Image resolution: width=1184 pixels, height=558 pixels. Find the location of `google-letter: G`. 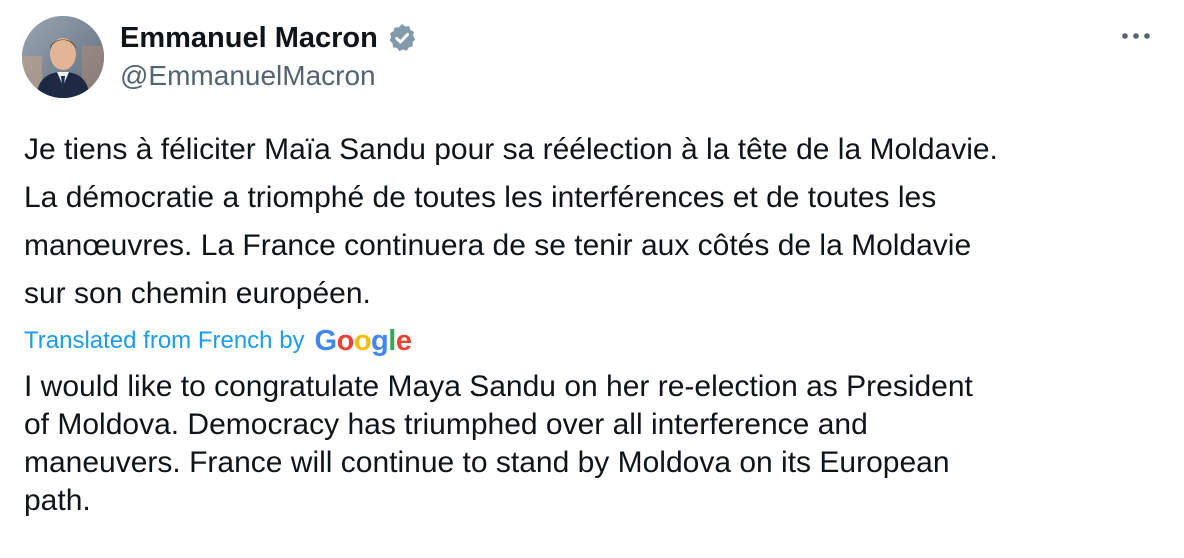

google-letter: G is located at coordinates (326, 340).